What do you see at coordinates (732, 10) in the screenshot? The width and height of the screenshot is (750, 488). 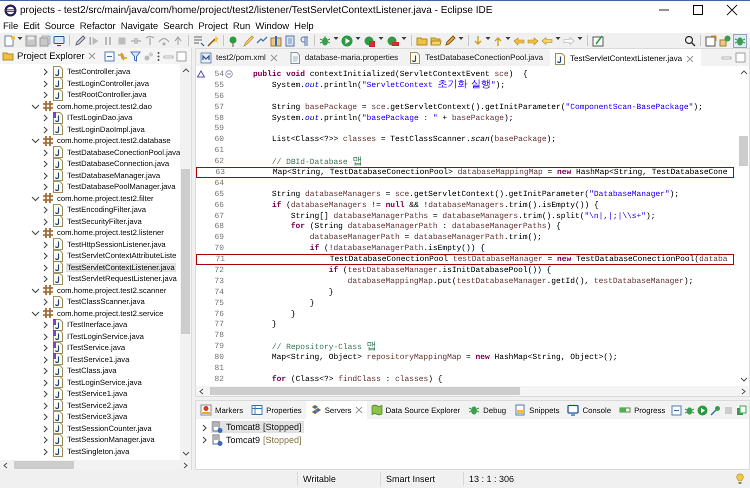 I see `close-icon` at bounding box center [732, 10].